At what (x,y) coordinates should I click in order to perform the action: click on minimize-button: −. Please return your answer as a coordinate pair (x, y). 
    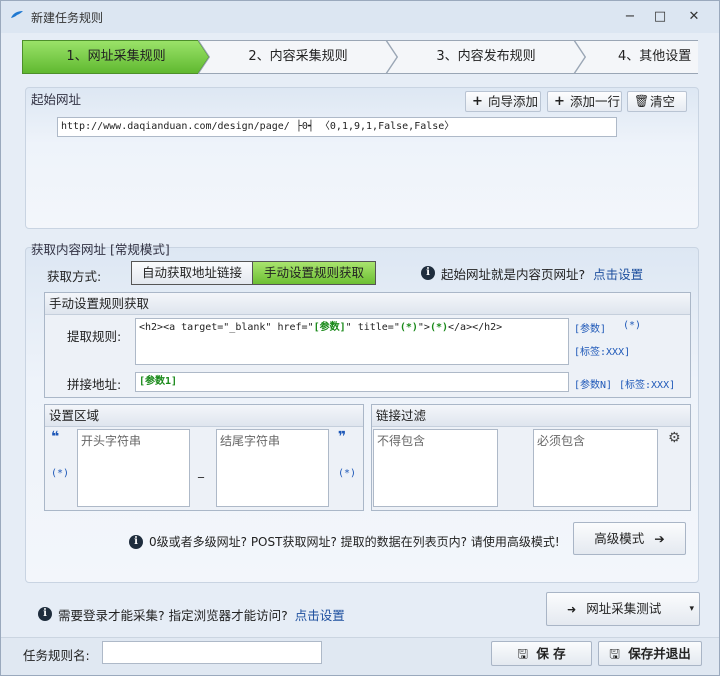
    Looking at the image, I should click on (630, 17).